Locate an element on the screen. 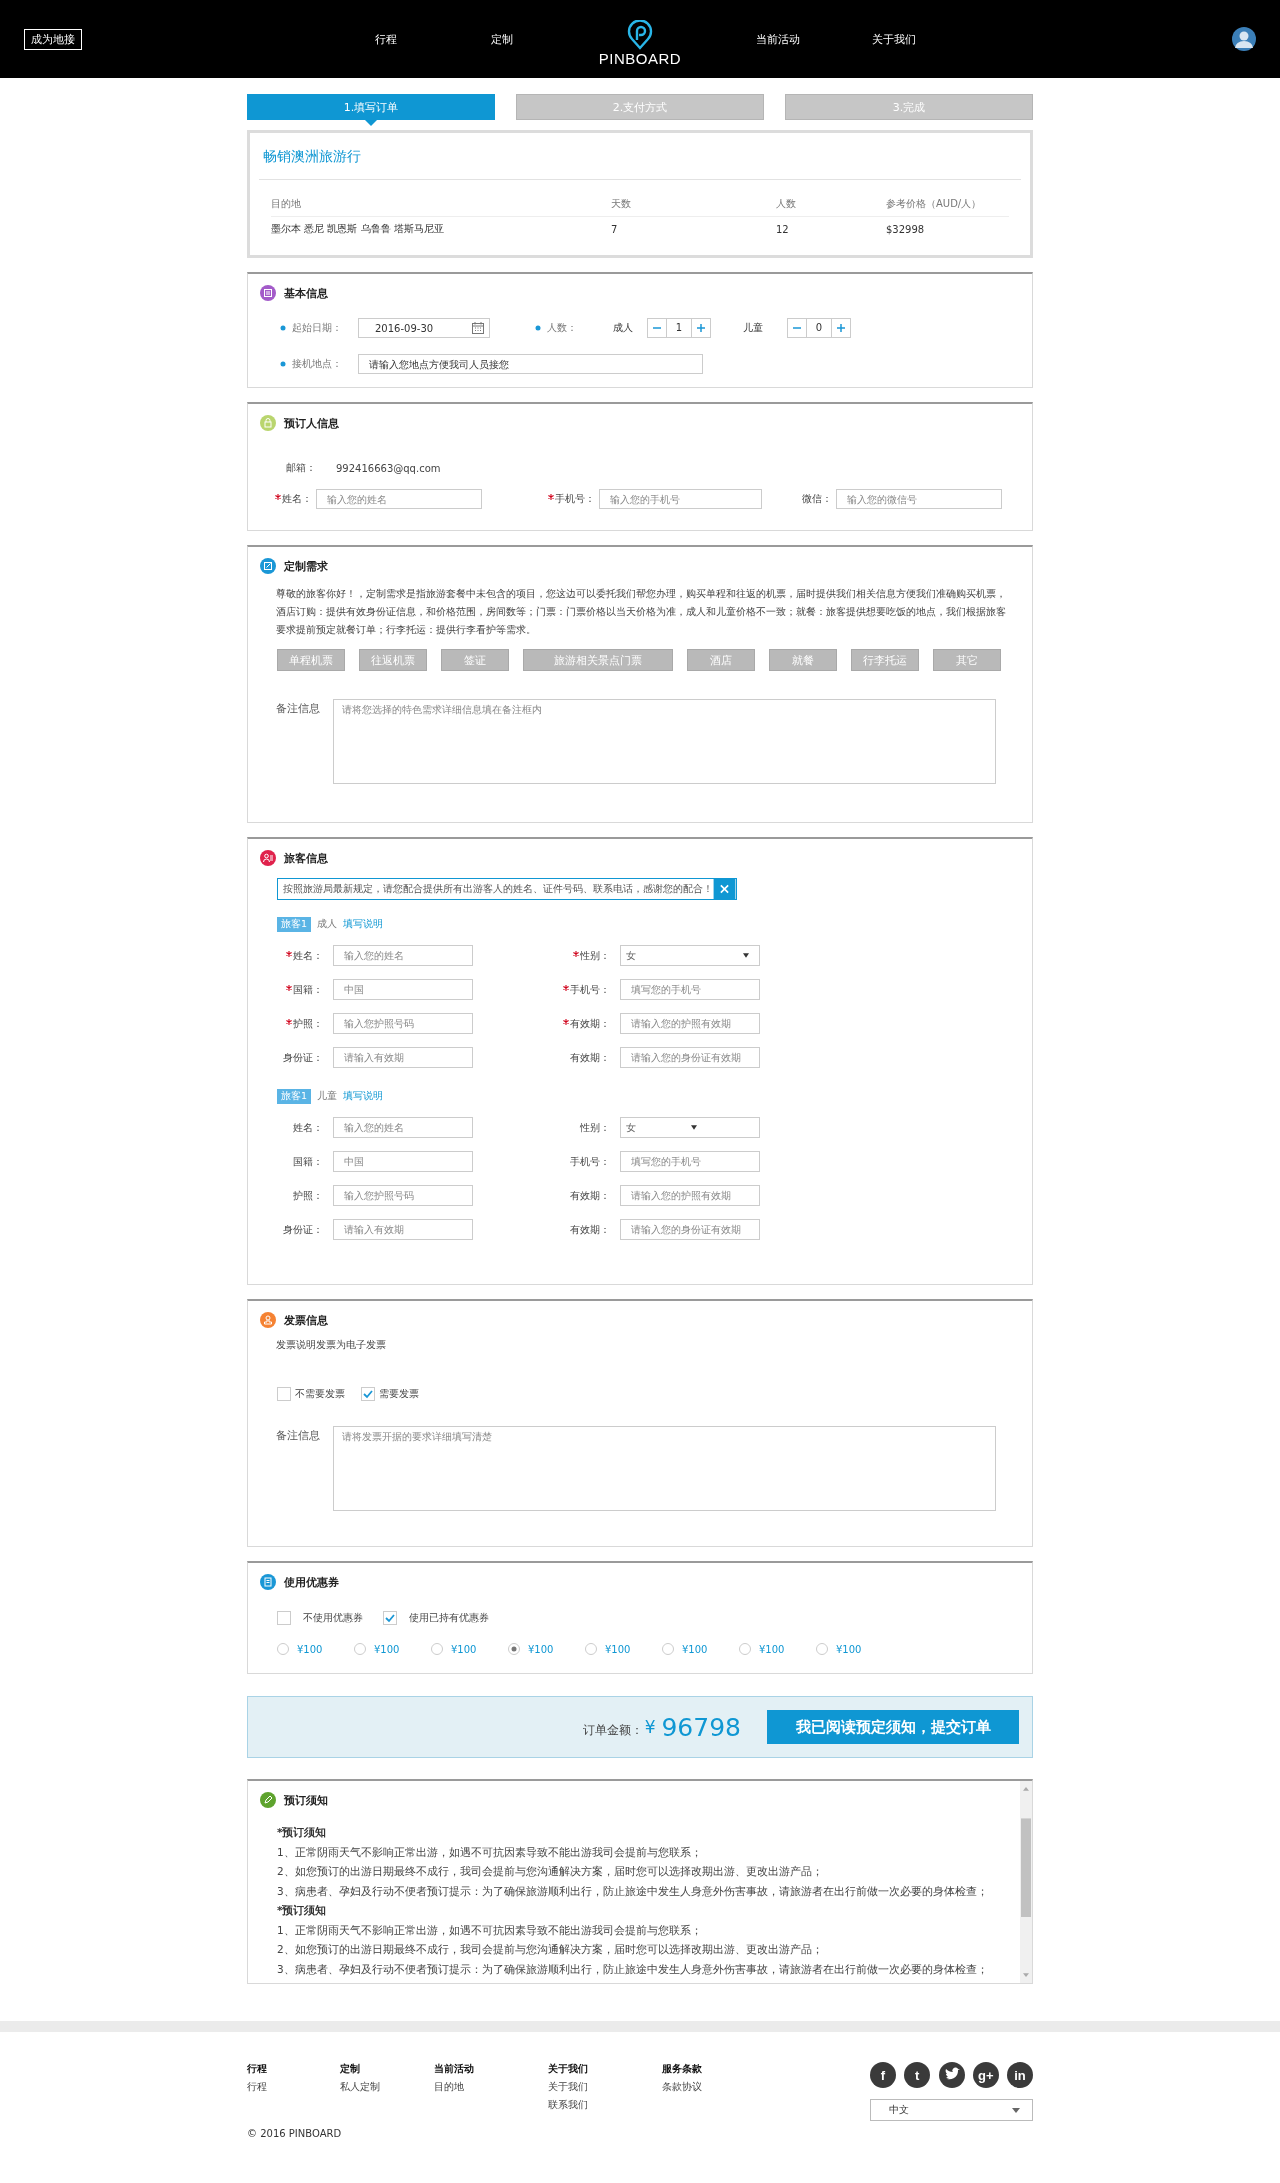 Image resolution: width=1280 pixels, height=2183 pixels. field-label: 姓名： is located at coordinates (297, 499).